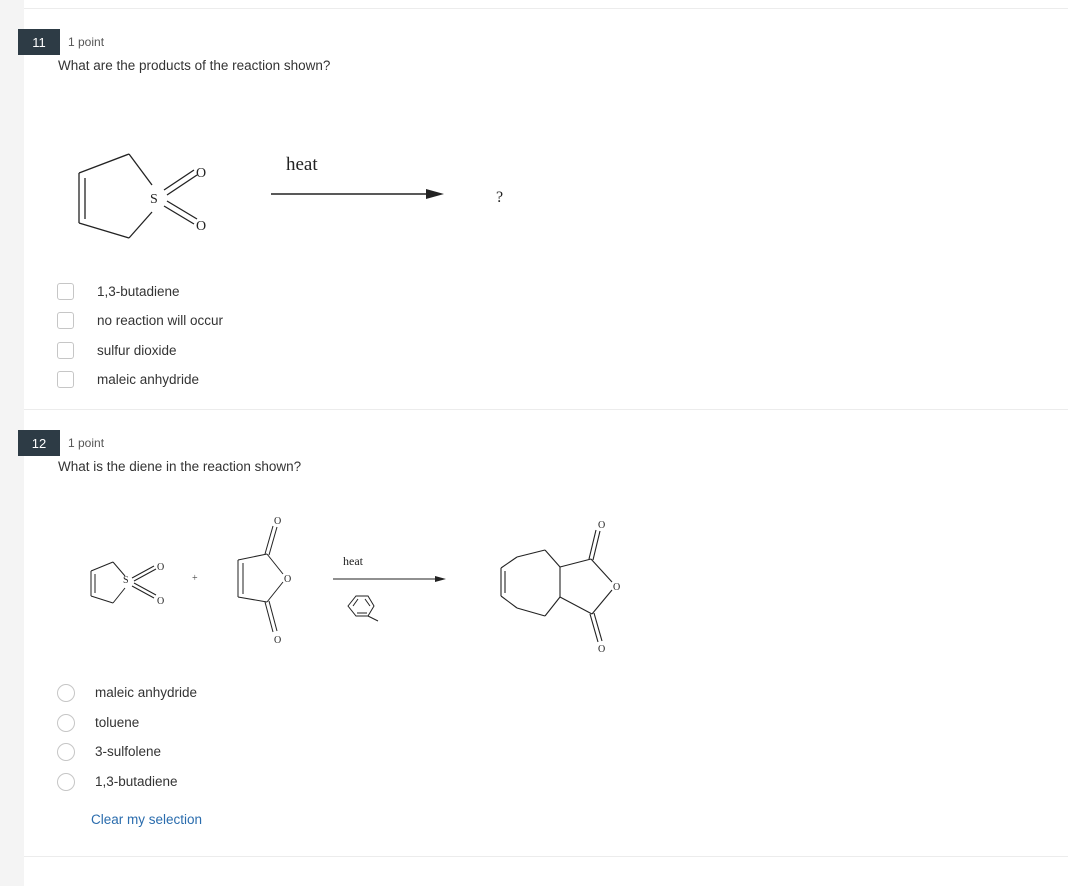  Describe the element at coordinates (39, 42) in the screenshot. I see `question-number-badge: 11` at that location.